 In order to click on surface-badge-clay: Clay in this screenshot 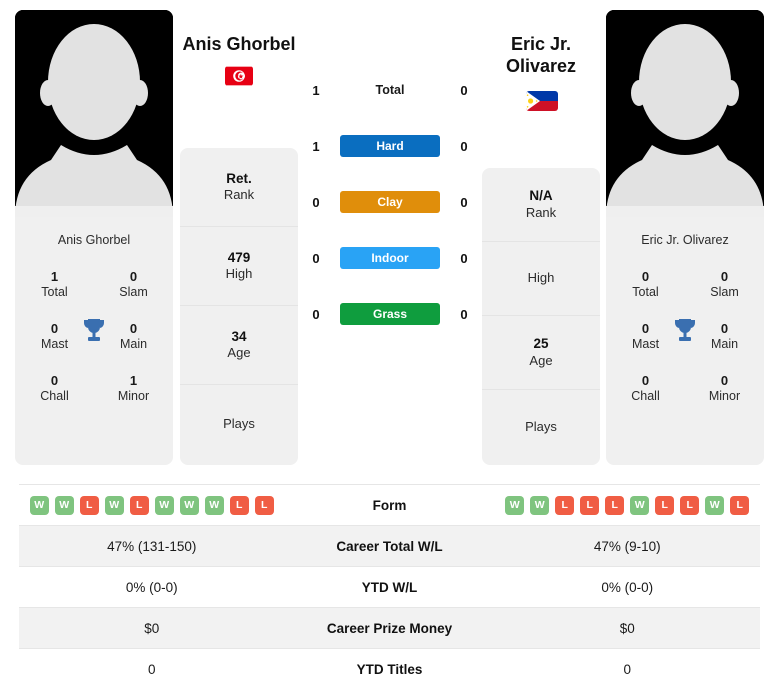, I will do `click(390, 202)`.